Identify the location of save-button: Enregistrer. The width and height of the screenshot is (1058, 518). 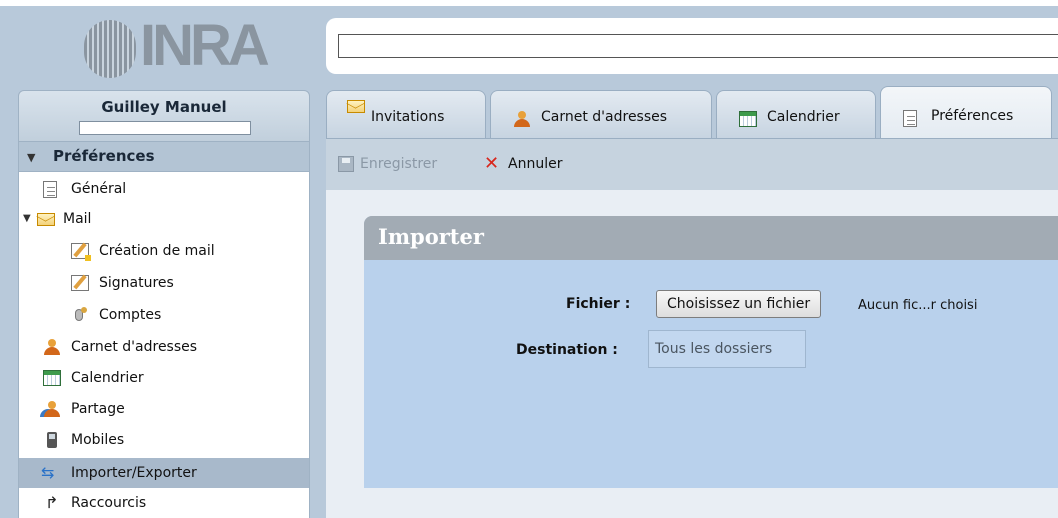
(403, 164).